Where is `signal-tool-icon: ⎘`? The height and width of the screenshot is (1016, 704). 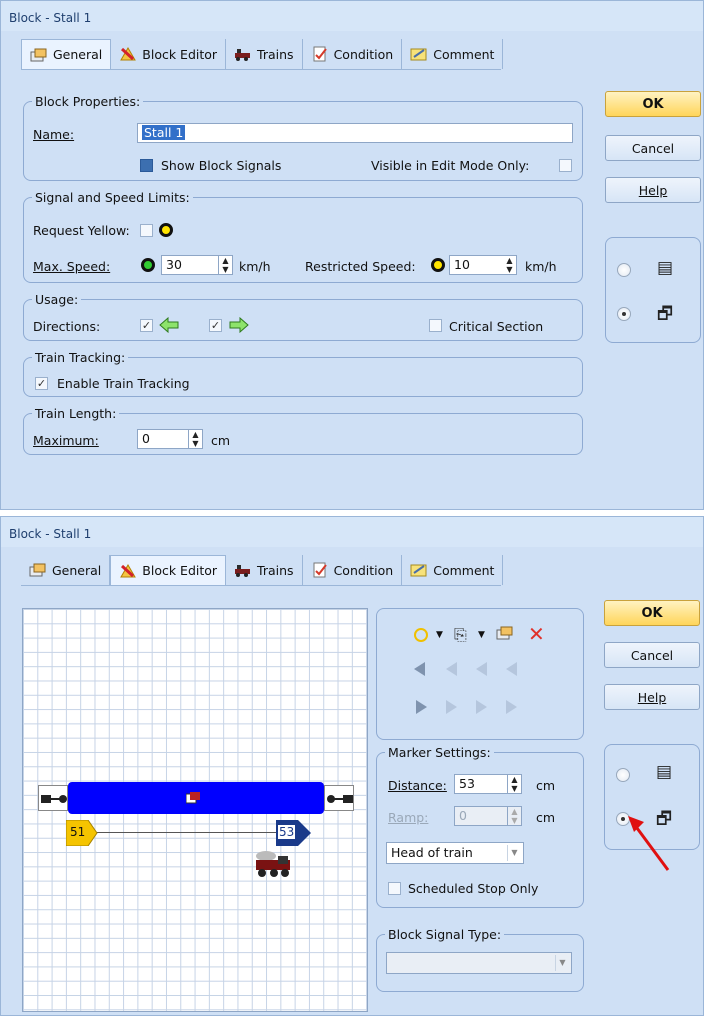 signal-tool-icon: ⎘ is located at coordinates (460, 635).